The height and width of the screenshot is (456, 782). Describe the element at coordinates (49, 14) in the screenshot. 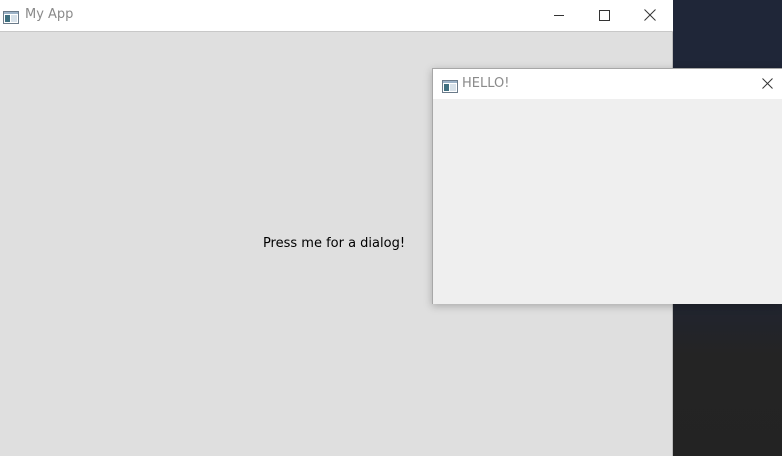

I see `window-title: My App` at that location.